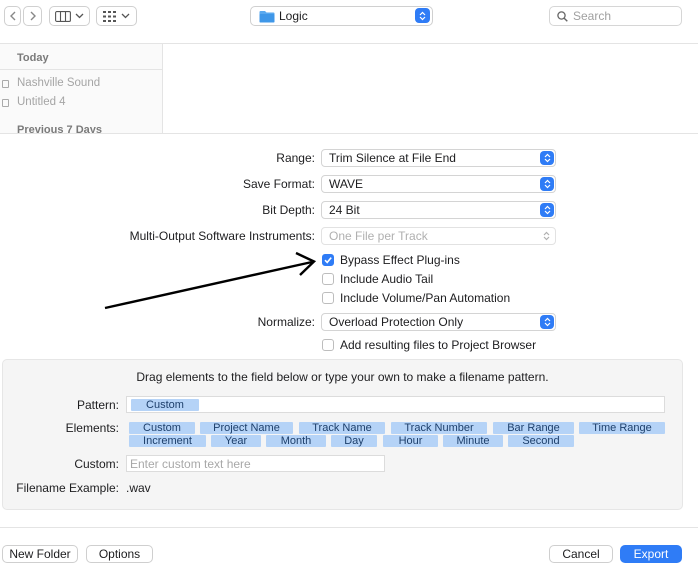 This screenshot has height=575, width=698. I want to click on normalize-select: Overload Protection Only, so click(438, 322).